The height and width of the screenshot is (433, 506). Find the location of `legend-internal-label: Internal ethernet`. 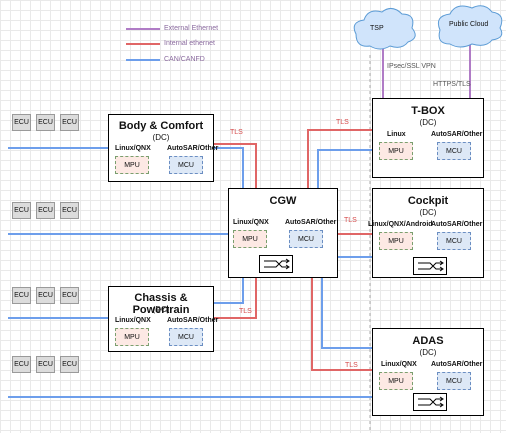

legend-internal-label: Internal ethernet is located at coordinates (189, 43).